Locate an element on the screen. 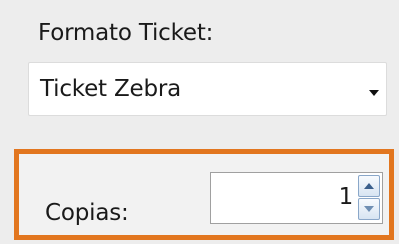 The height and width of the screenshot is (244, 399). ticket-format-selected-value: Ticket Zebra is located at coordinates (111, 89).